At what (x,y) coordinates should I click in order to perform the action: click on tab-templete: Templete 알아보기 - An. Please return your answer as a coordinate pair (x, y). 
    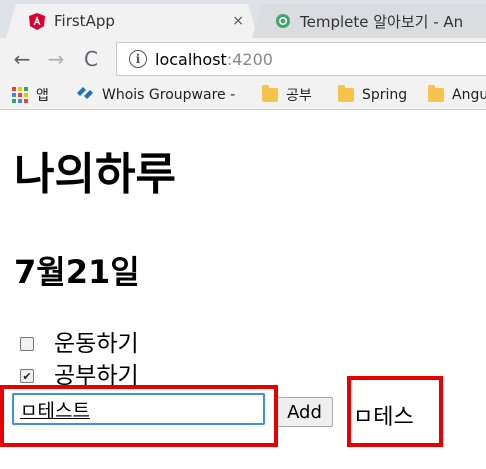
    Looking at the image, I should click on (369, 21).